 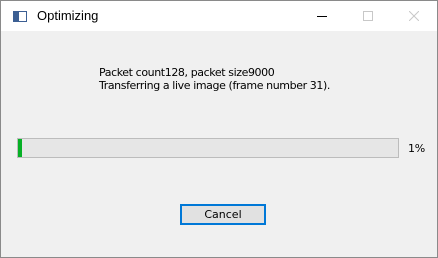 What do you see at coordinates (68, 15) in the screenshot?
I see `window-title: Optimizing` at bounding box center [68, 15].